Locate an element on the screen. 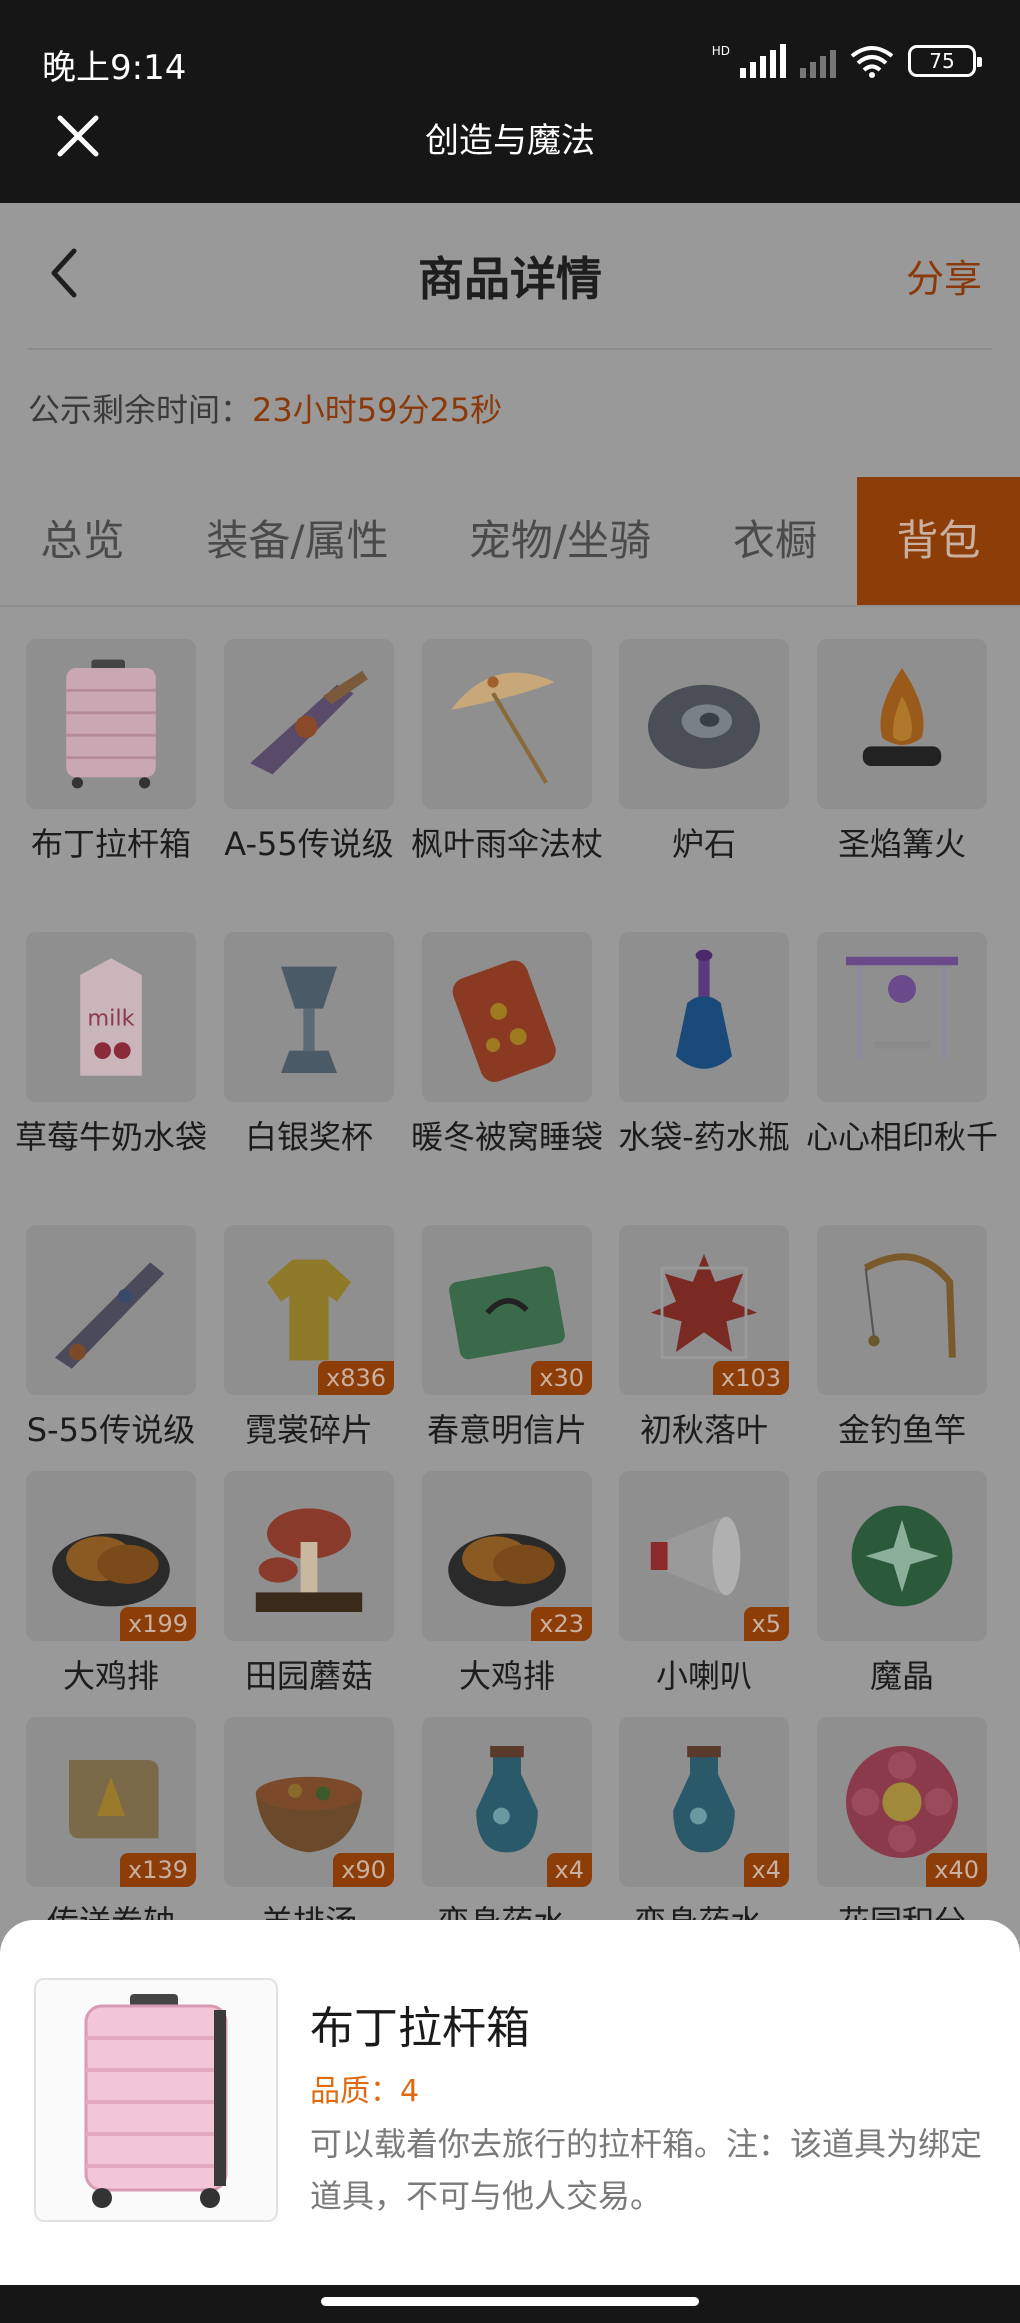 This screenshot has height=2323, width=1020. inventory-item: x30 春意明信片 is located at coordinates (507, 1339).